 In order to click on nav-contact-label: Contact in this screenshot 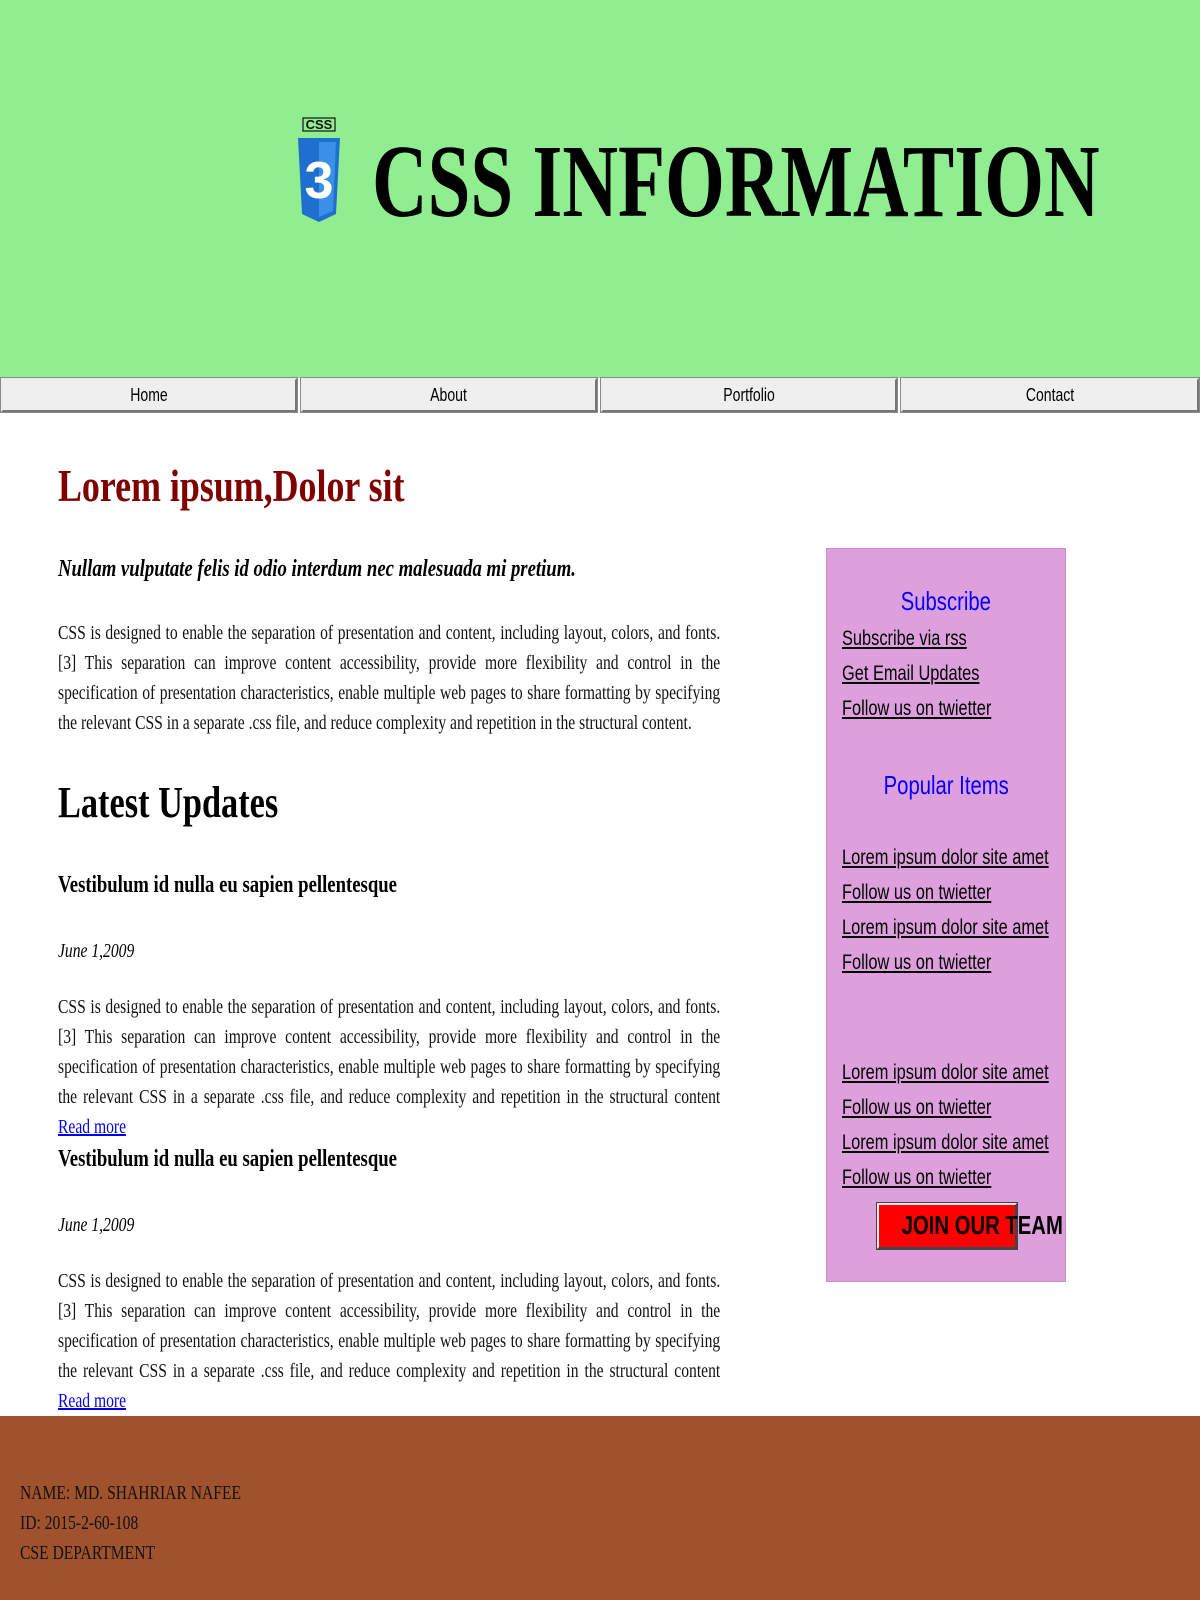, I will do `click(1050, 395)`.